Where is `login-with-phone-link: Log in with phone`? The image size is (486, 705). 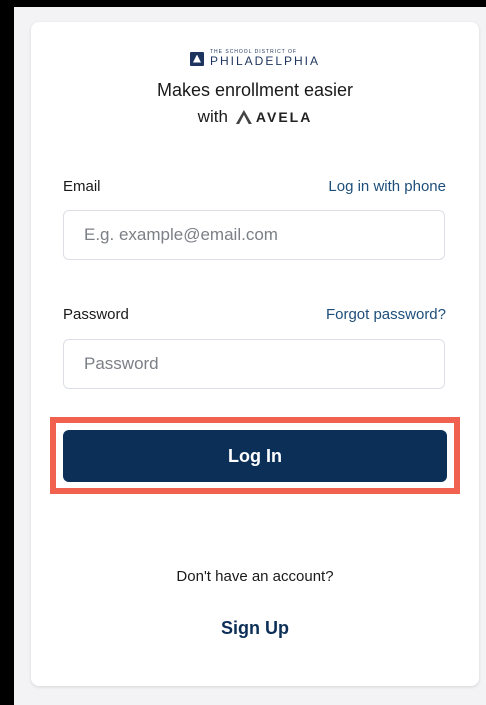 login-with-phone-link: Log in with phone is located at coordinates (387, 186).